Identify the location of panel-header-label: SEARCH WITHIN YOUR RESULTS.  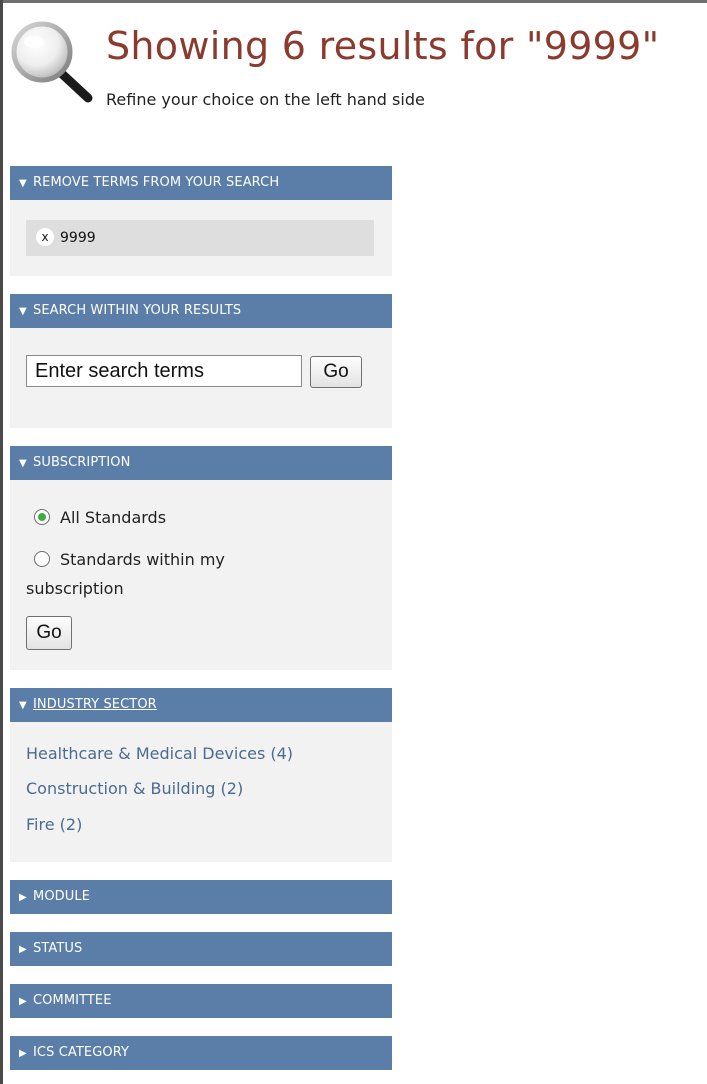
(137, 310).